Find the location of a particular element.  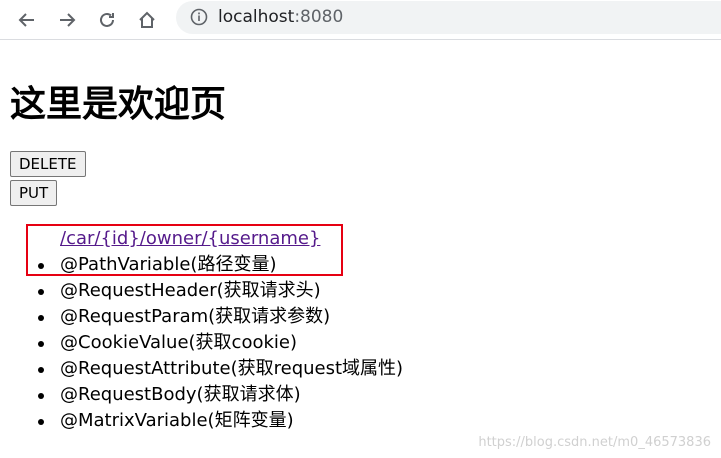

reload-icon is located at coordinates (107, 19).